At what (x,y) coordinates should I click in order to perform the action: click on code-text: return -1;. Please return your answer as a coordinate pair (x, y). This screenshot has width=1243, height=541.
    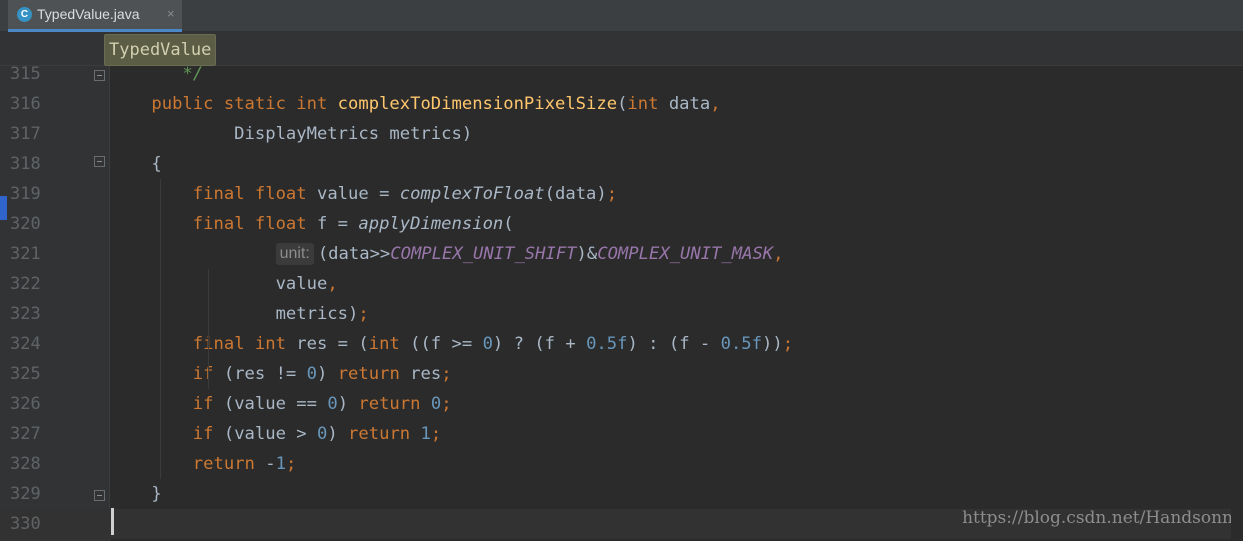
    Looking at the image, I should click on (203, 464).